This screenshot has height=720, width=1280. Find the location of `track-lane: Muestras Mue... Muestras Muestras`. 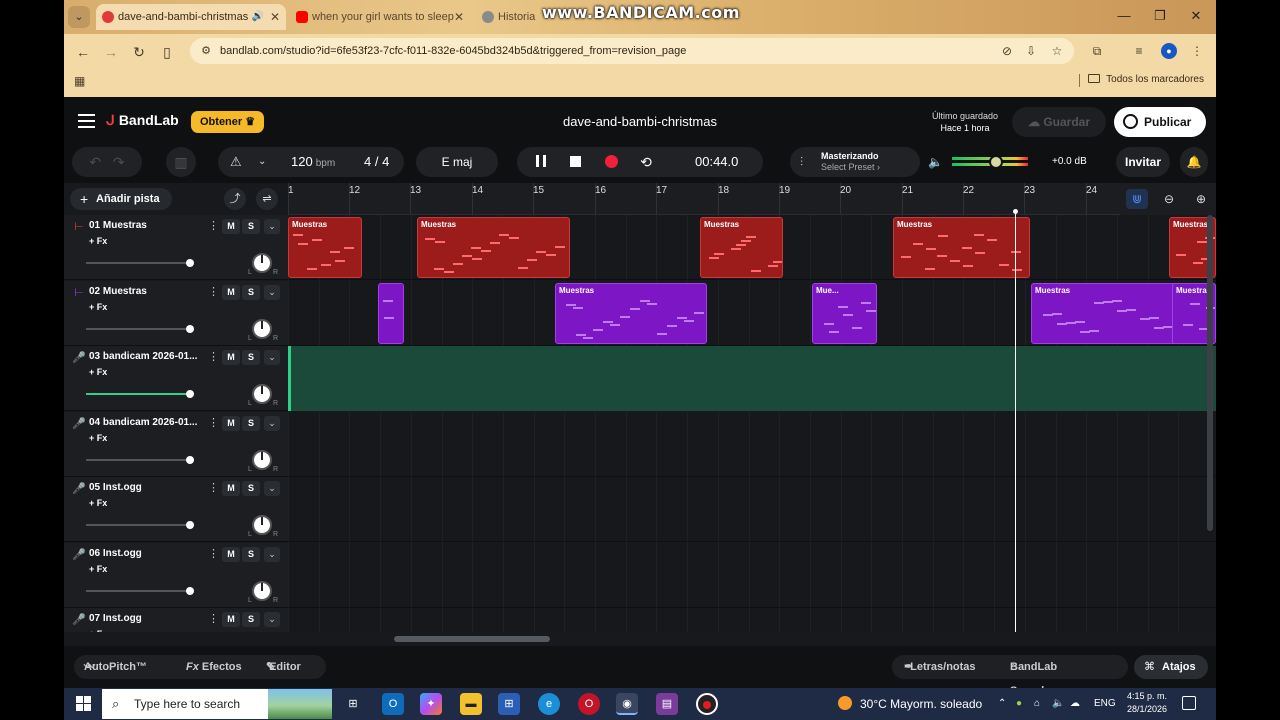

track-lane: Muestras Mue... Muestras Muestras is located at coordinates (752, 313).